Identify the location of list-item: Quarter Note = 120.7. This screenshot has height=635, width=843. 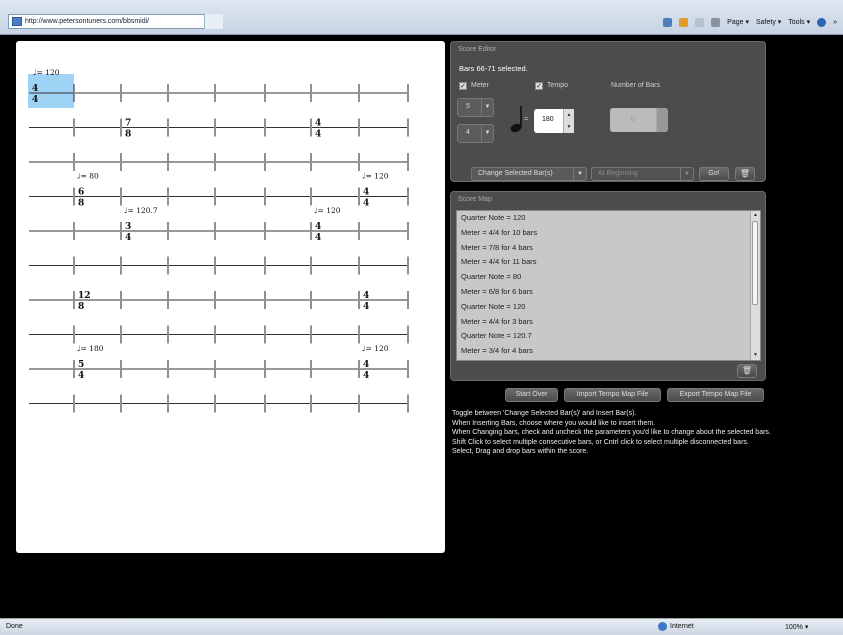
(608, 336).